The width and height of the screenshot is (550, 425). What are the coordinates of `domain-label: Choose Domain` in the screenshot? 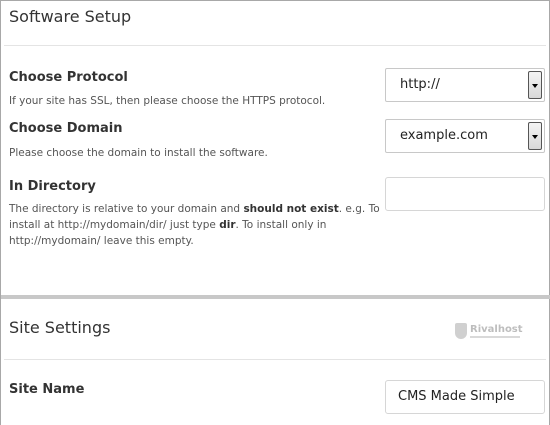 It's located at (66, 128).